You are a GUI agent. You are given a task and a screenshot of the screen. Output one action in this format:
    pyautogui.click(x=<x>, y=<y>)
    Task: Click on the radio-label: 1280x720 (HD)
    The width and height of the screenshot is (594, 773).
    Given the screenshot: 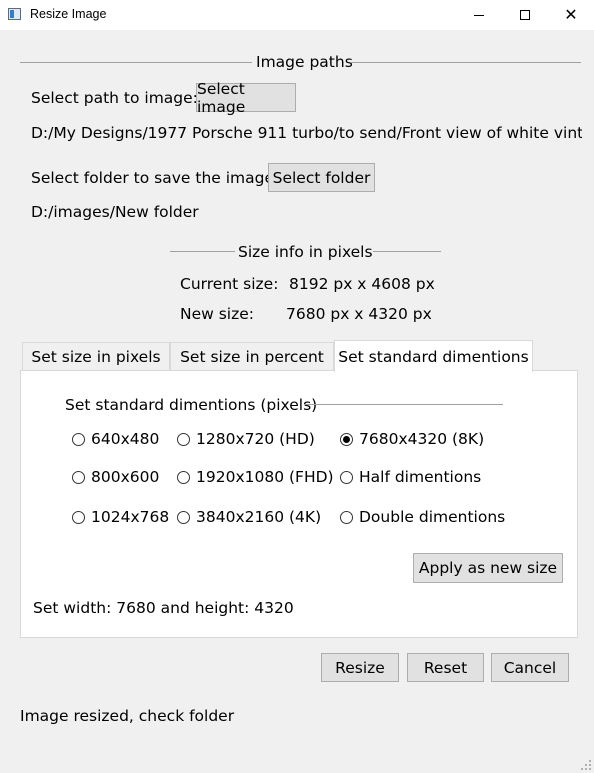 What is the action you would take?
    pyautogui.click(x=255, y=439)
    